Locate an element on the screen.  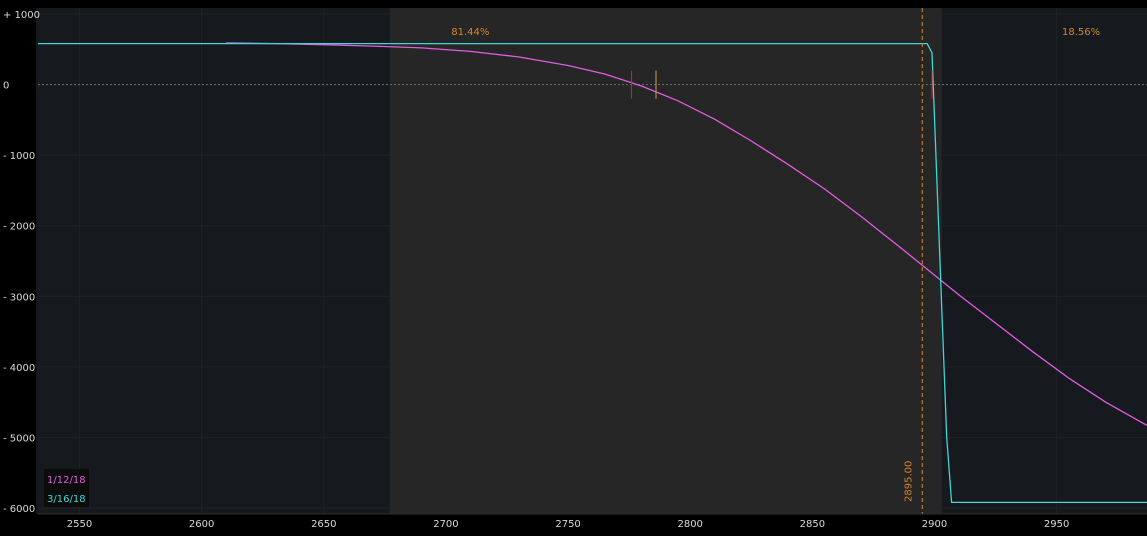
y-tick-label: - 5000 is located at coordinates (19, 438).